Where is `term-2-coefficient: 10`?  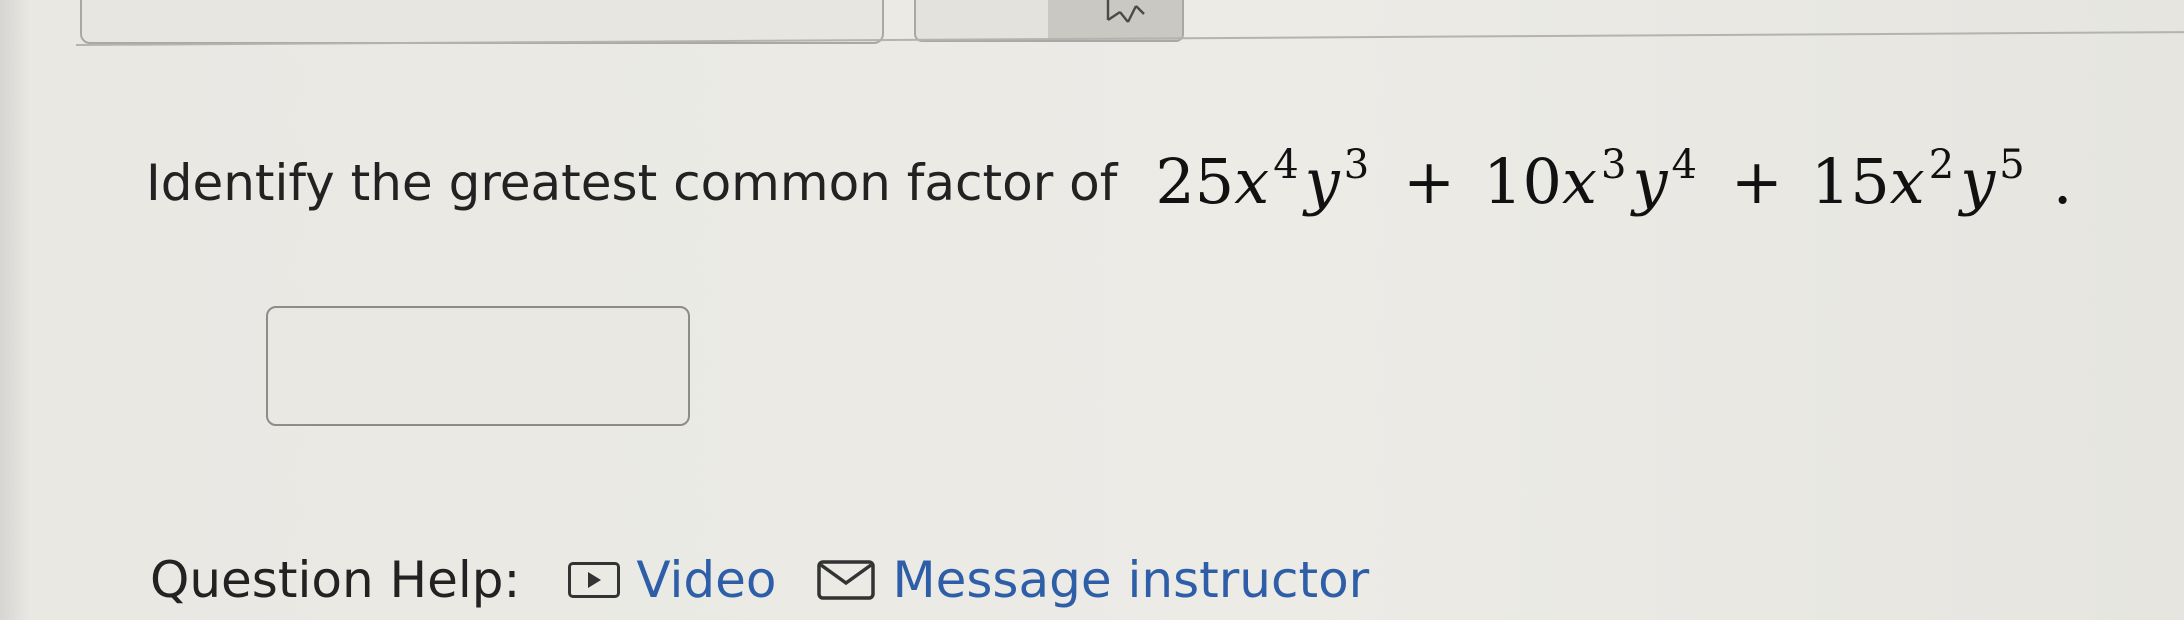
term-2-coefficient: 10 is located at coordinates (1523, 181).